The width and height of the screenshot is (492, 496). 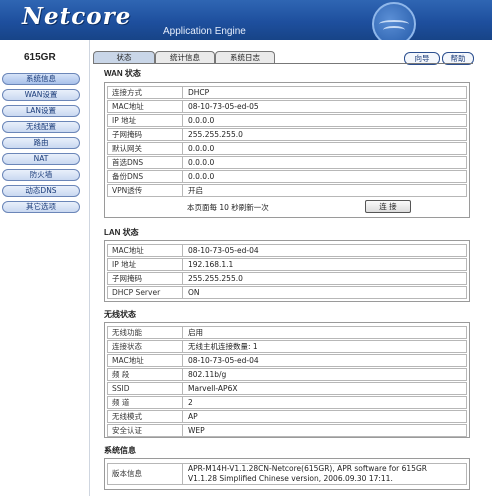 I want to click on table-row: VPN透传 开启, so click(x=287, y=190).